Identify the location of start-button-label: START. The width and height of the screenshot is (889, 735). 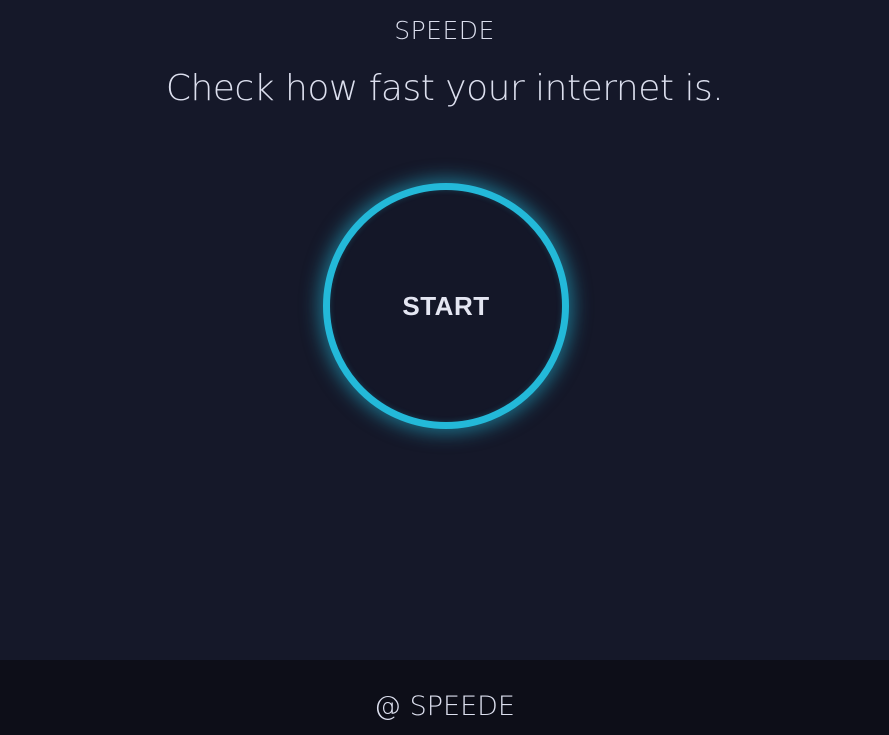
(446, 305).